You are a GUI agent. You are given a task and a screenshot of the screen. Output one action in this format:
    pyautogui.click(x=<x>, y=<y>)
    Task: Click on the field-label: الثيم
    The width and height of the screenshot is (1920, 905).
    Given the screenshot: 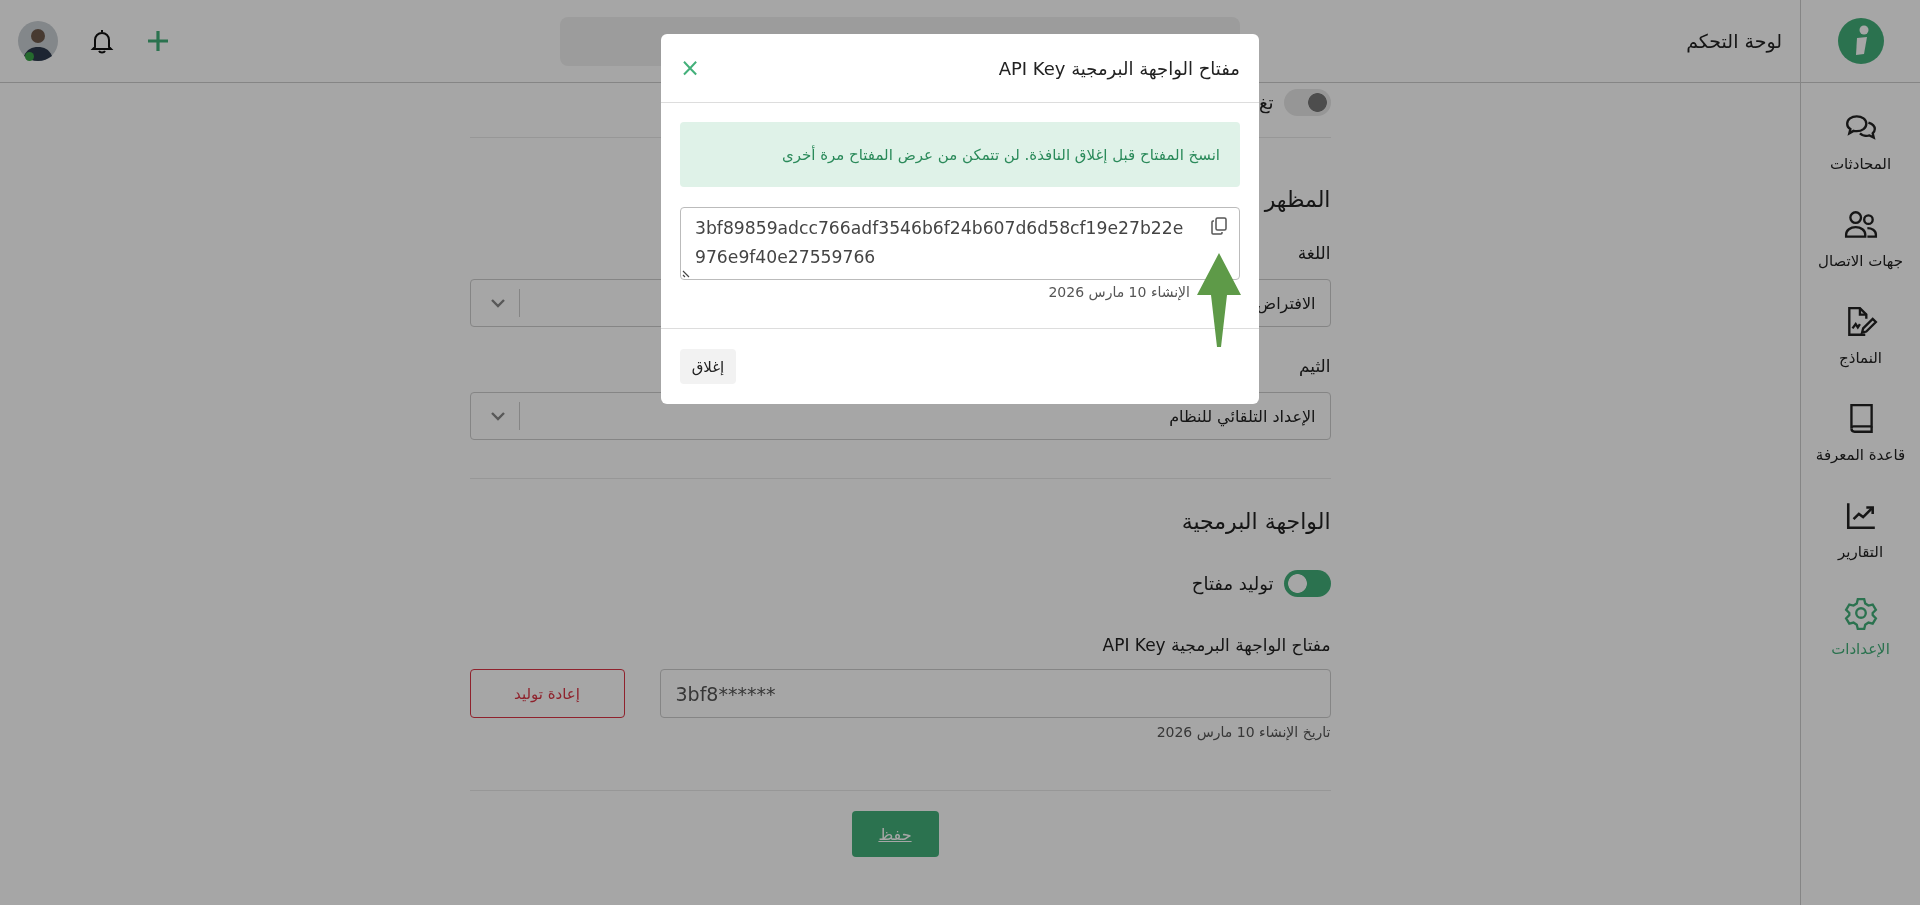 What is the action you would take?
    pyautogui.click(x=1315, y=366)
    